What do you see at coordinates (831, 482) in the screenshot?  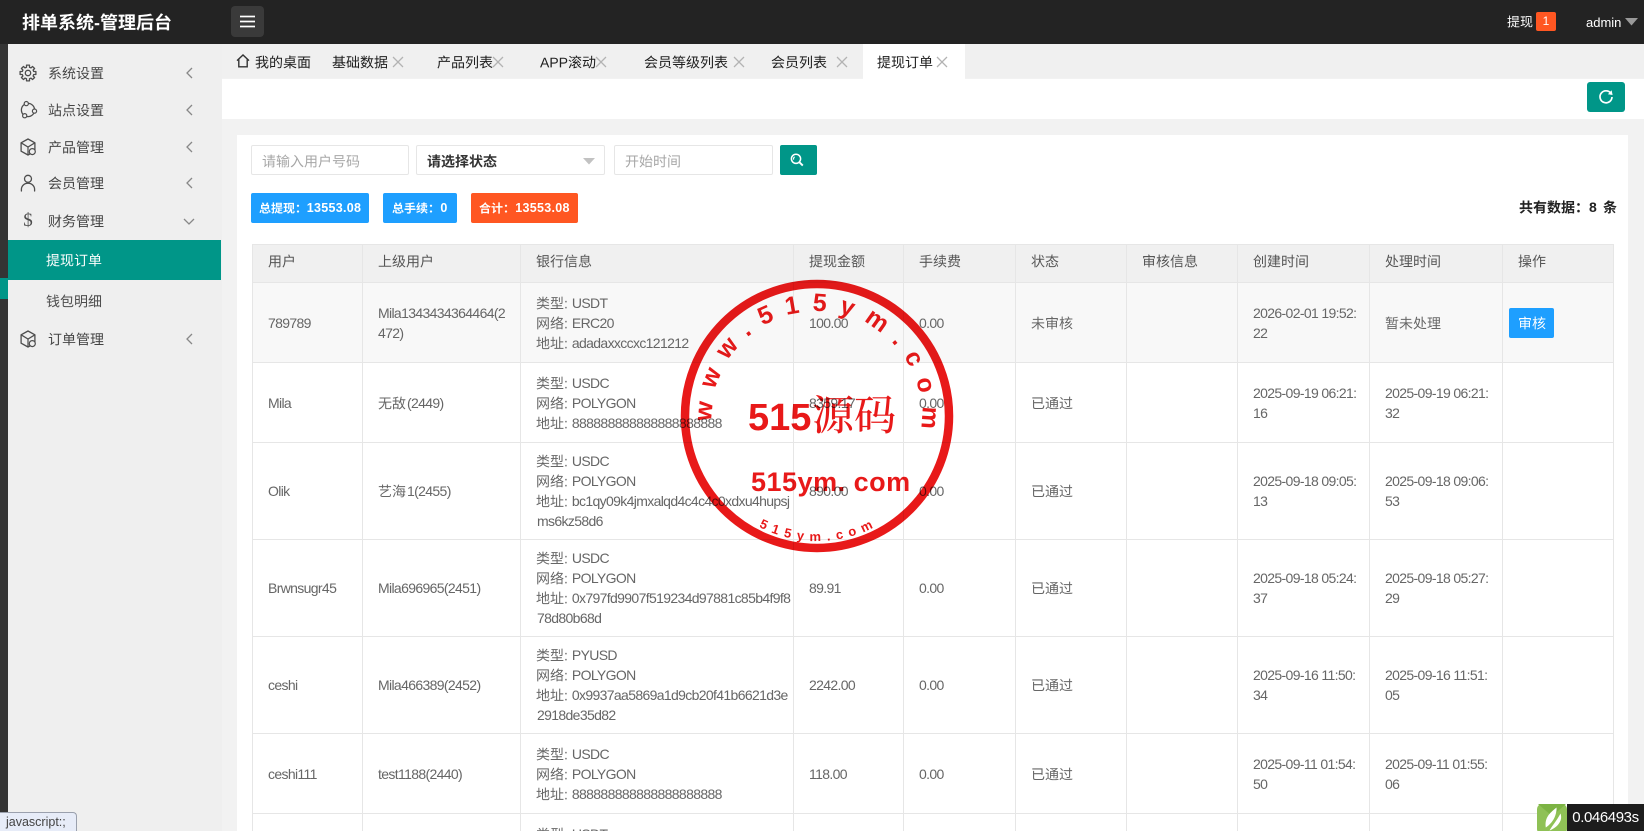 I see `svg-text: 515ym. com` at bounding box center [831, 482].